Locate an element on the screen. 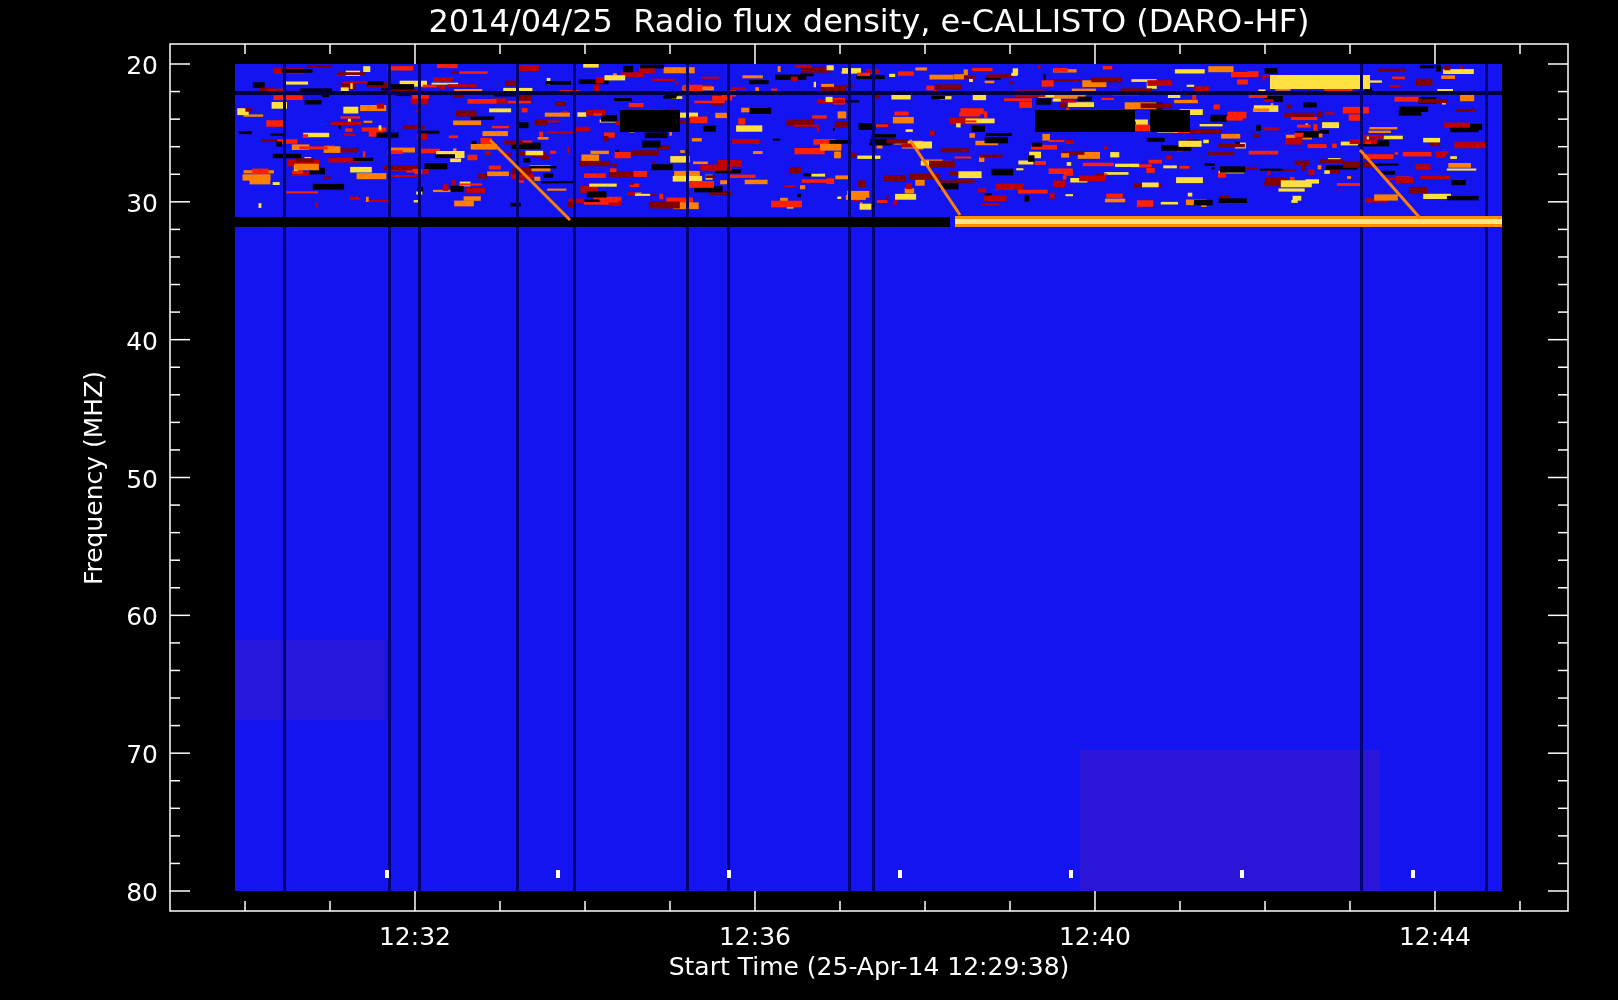  y-tick-label: 40 is located at coordinates (142, 341).